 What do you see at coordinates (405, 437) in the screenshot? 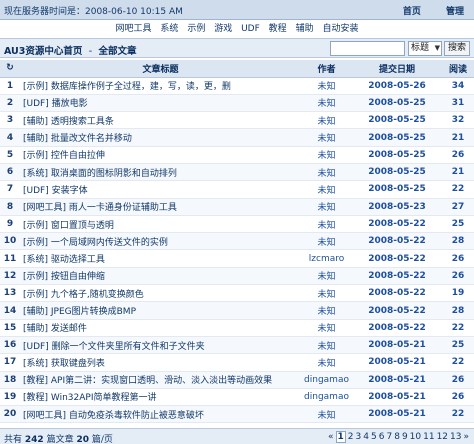
I see `pager-page: 9` at bounding box center [405, 437].